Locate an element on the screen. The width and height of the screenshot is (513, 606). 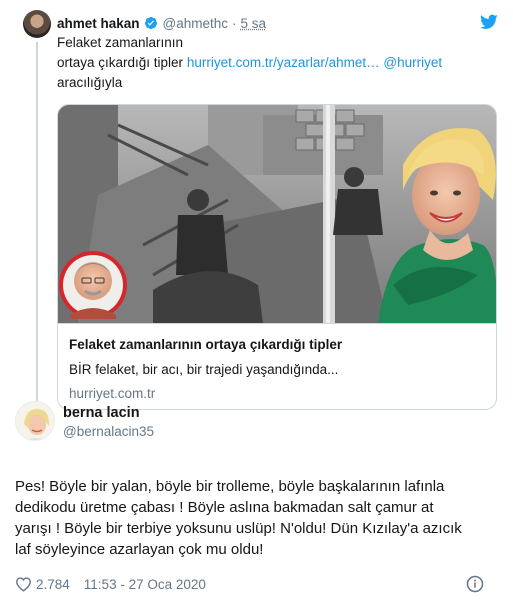
thread-connector-line is located at coordinates (37, 222).